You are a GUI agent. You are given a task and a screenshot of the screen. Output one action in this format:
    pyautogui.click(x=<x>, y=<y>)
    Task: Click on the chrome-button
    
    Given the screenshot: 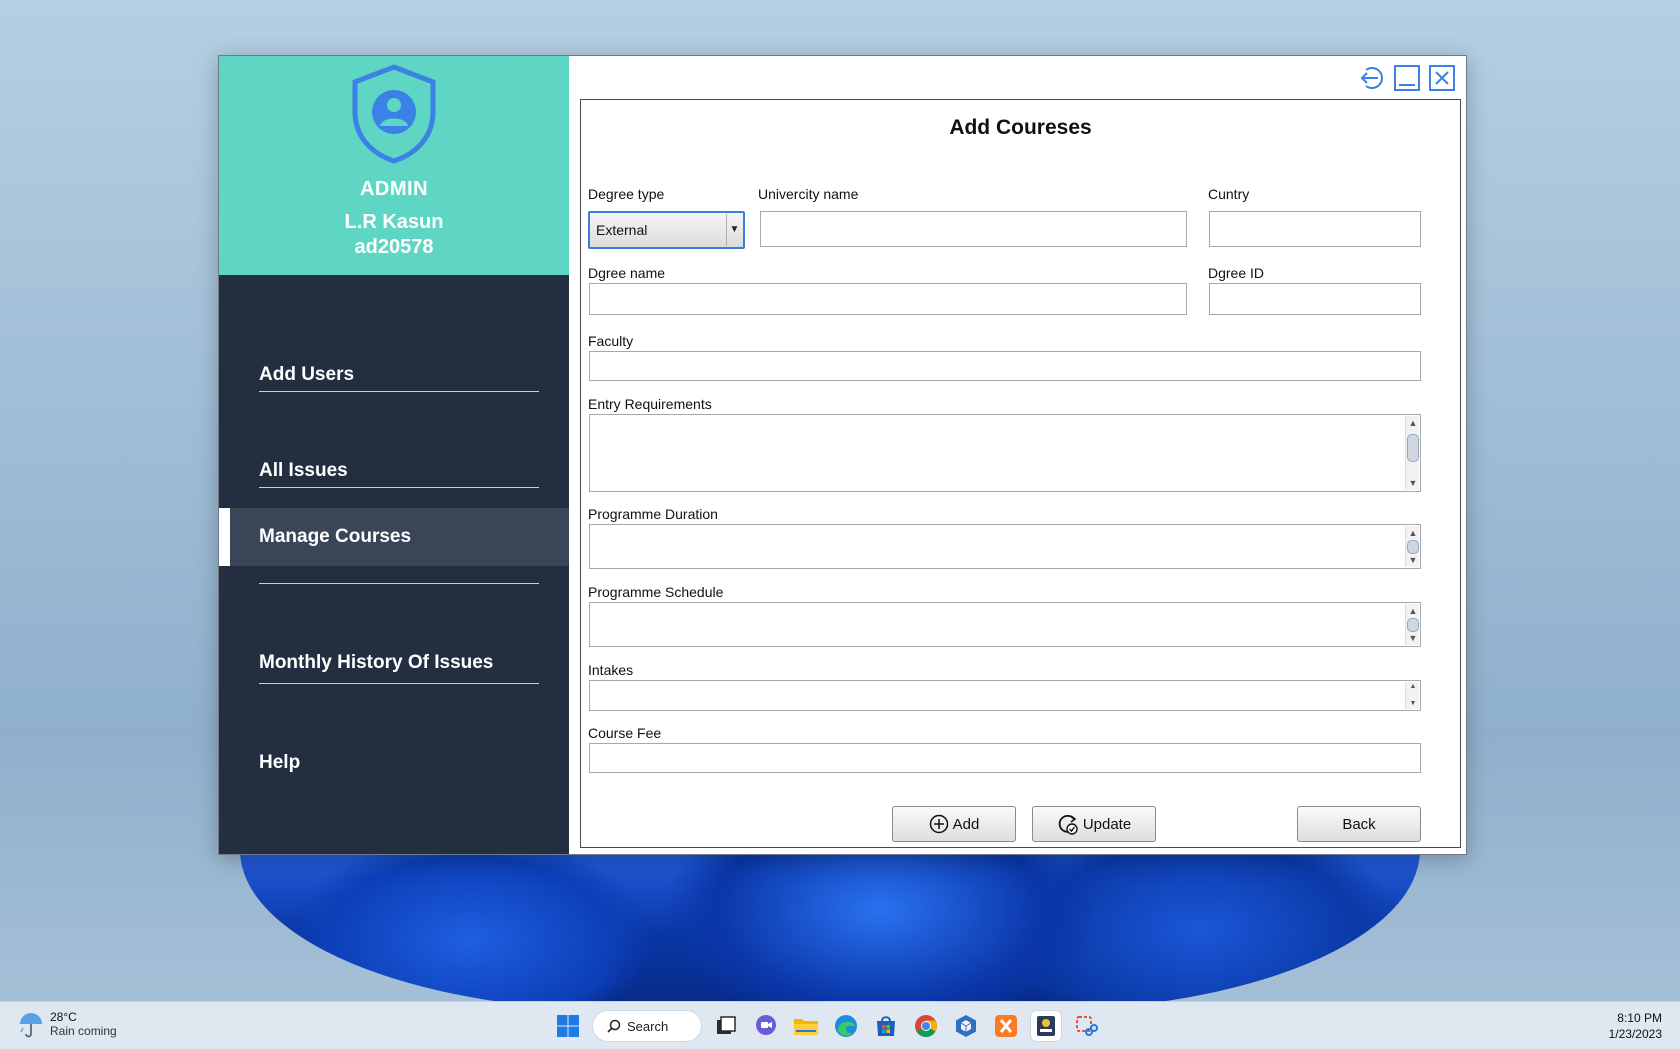 What is the action you would take?
    pyautogui.click(x=926, y=1026)
    